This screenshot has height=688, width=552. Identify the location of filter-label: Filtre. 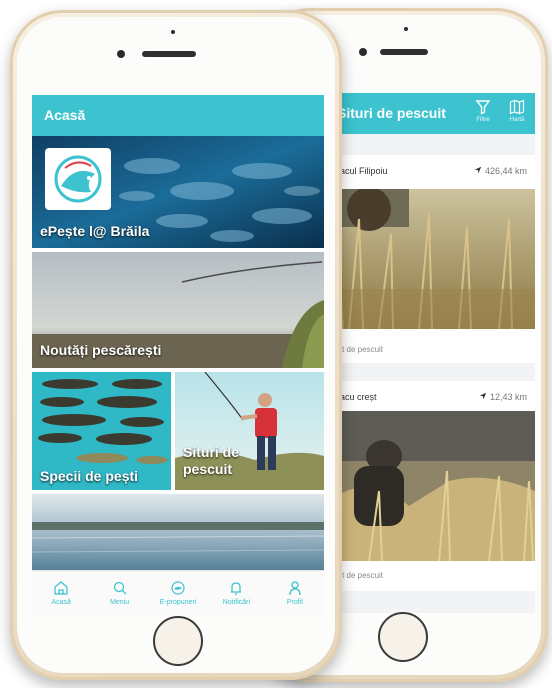
(483, 120).